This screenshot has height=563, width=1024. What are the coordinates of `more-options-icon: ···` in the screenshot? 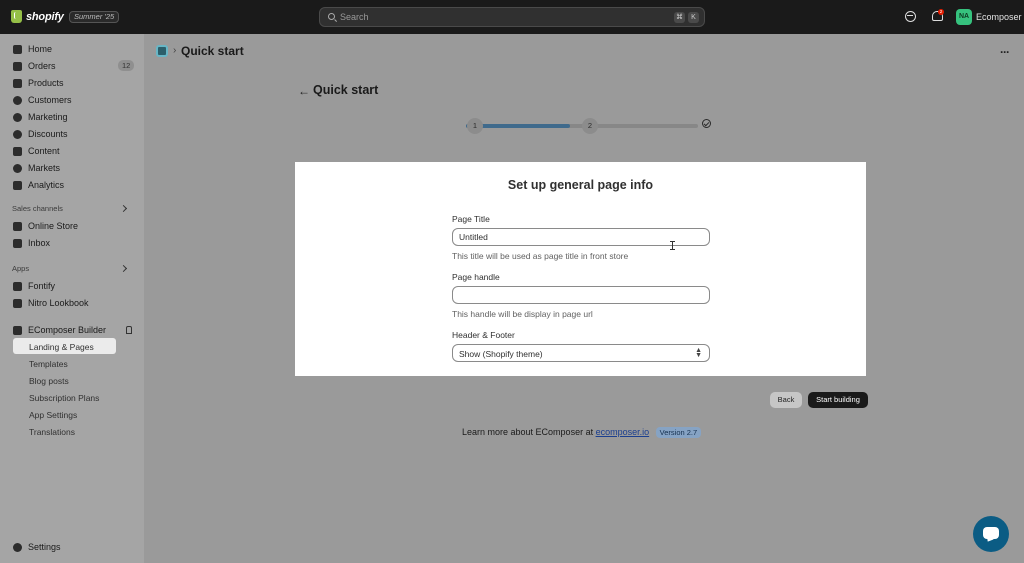 It's located at (1005, 52).